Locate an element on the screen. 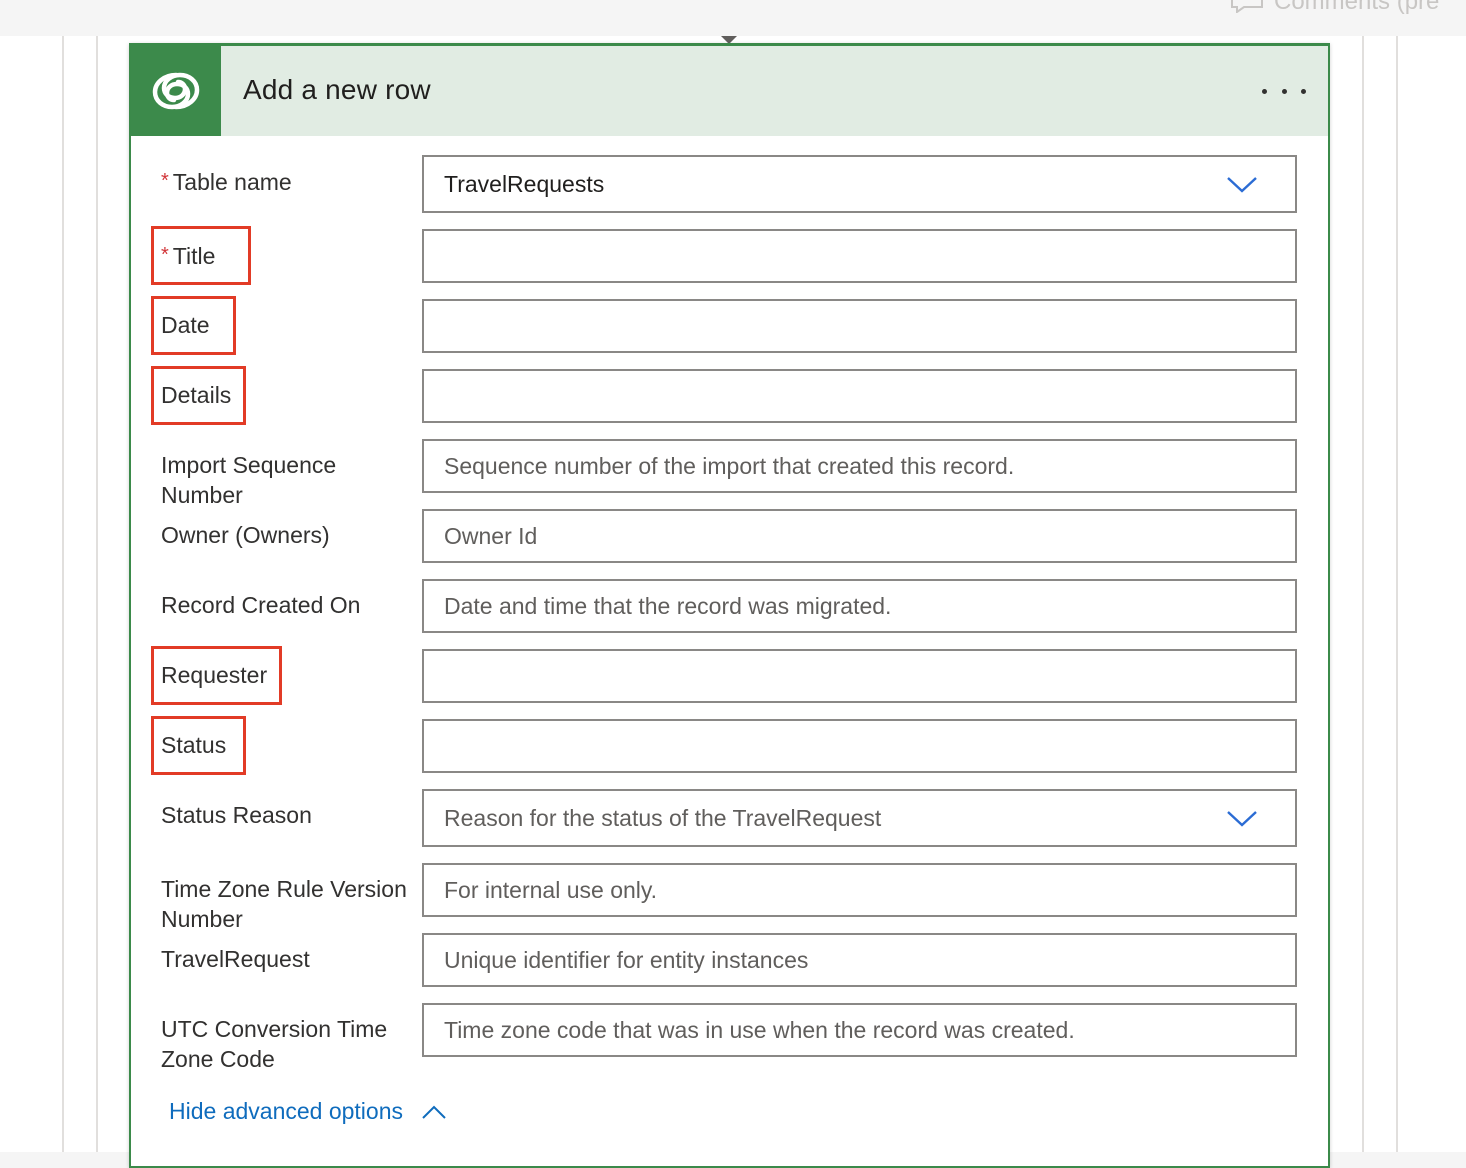 The image size is (1466, 1168). title-input is located at coordinates (859, 256).